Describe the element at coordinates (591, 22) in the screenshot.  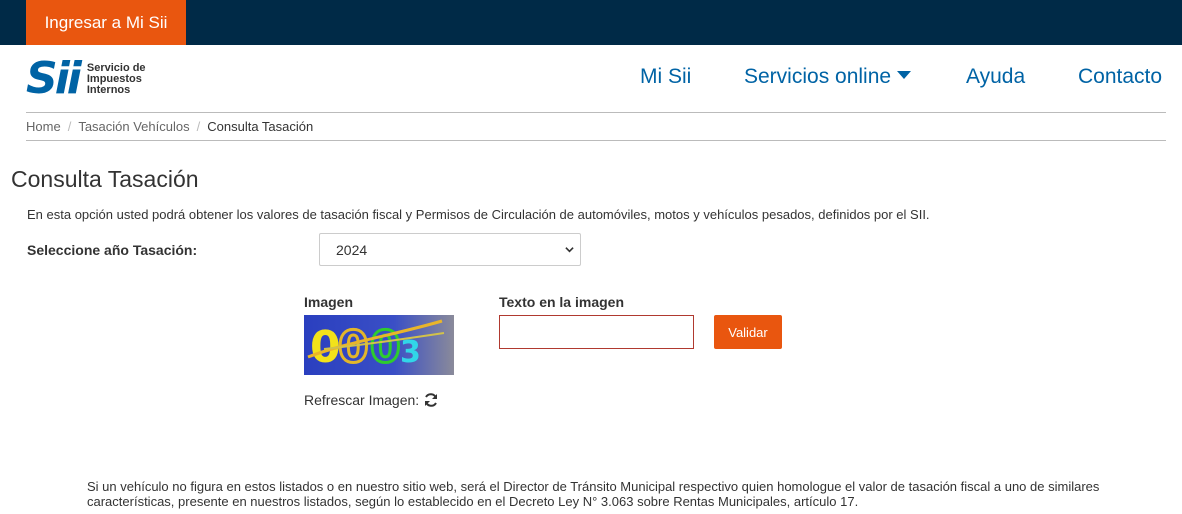
I see `top-bar: Ingresar a Mi Sii` at that location.